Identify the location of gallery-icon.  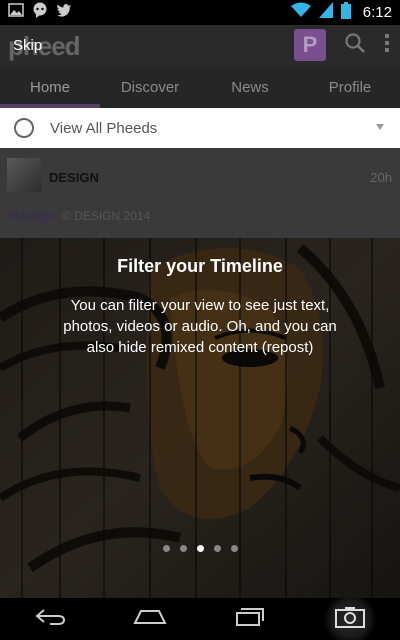
(16, 12).